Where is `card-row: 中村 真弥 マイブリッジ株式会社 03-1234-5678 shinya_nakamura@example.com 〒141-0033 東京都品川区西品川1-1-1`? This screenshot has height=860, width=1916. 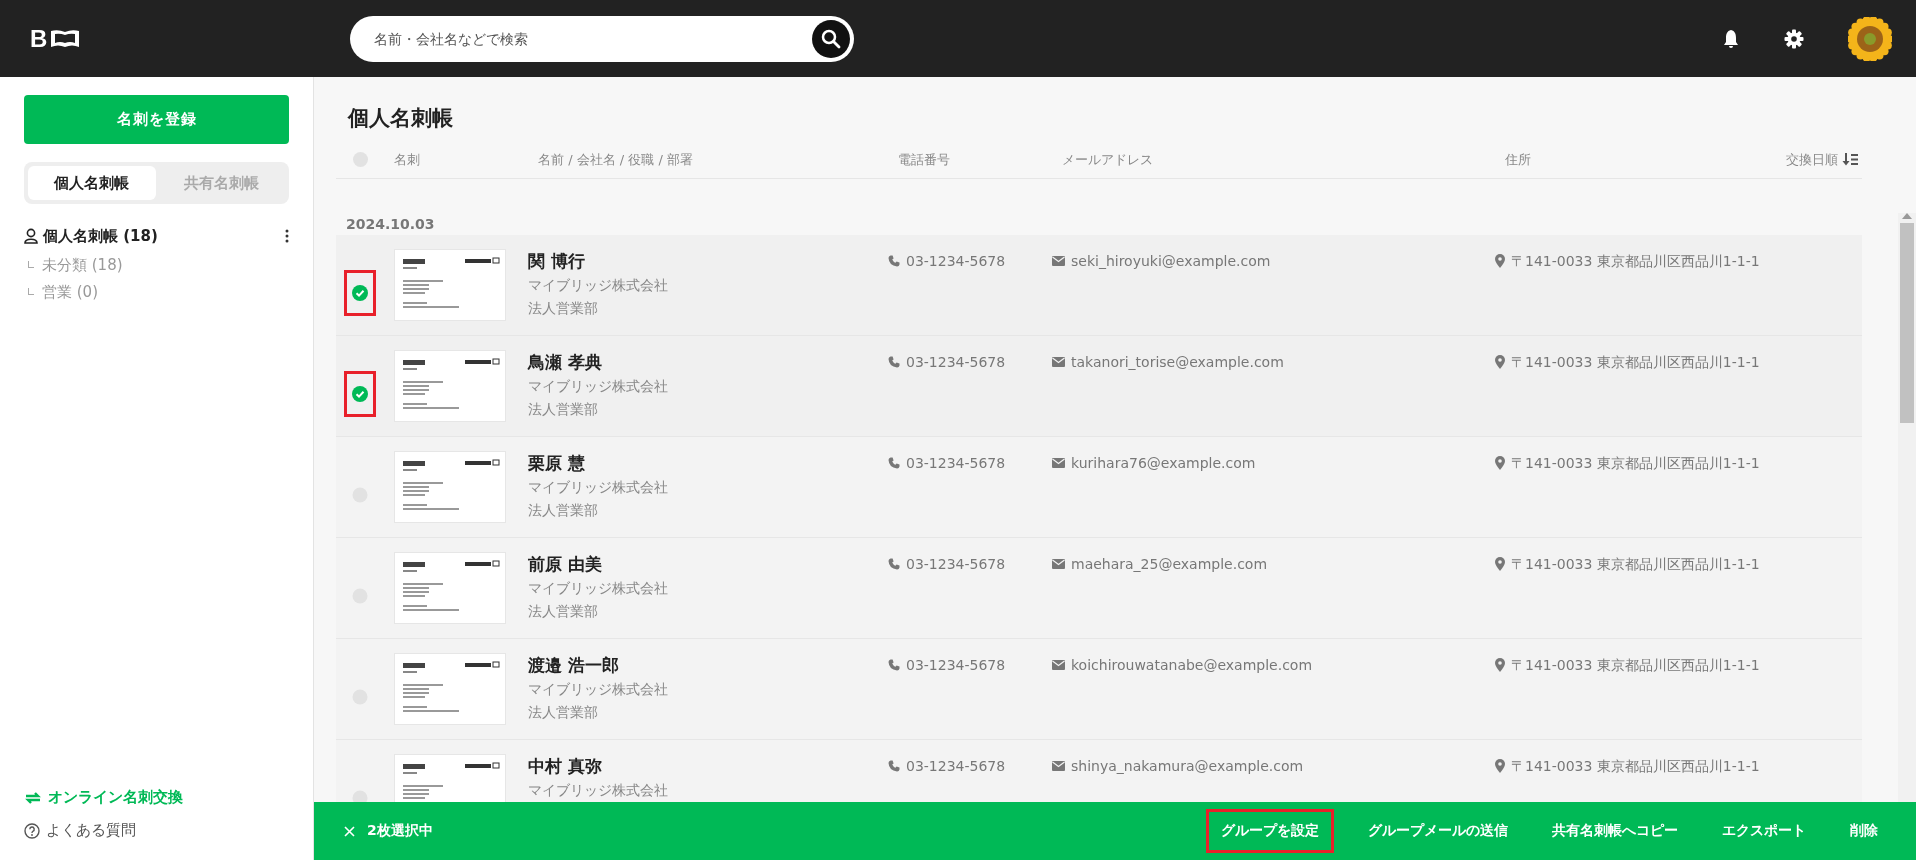 card-row: 中村 真弥 マイブリッジ株式会社 03-1234-5678 shinya_nakamura@example.com 〒141-0033 東京都品川区西品川1-1-1 is located at coordinates (1099, 771).